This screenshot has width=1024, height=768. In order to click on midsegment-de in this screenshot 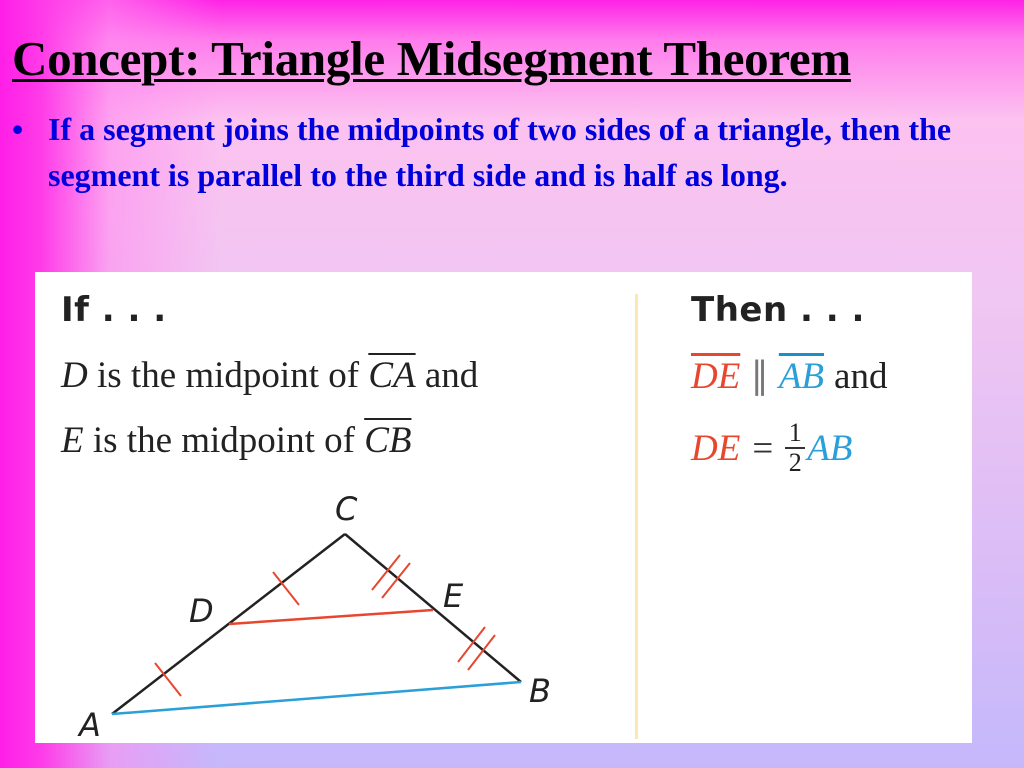, I will do `click(331, 617)`.